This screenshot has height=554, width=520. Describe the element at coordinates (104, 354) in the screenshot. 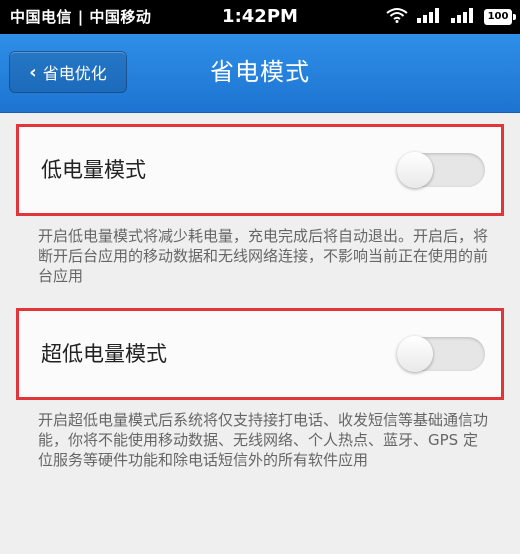

I see `ultra-low-power-mode-label: 超低电量模式` at that location.